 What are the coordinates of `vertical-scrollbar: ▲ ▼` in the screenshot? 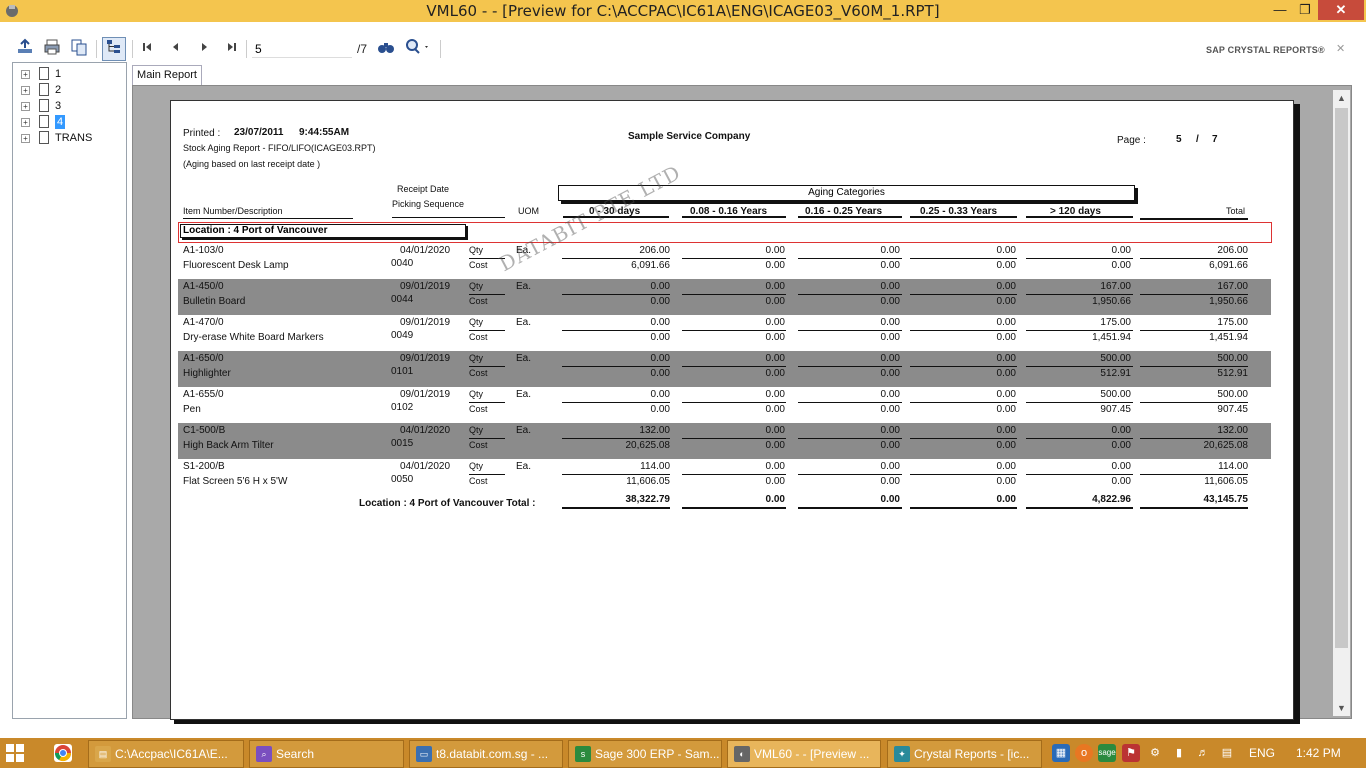 It's located at (1341, 403).